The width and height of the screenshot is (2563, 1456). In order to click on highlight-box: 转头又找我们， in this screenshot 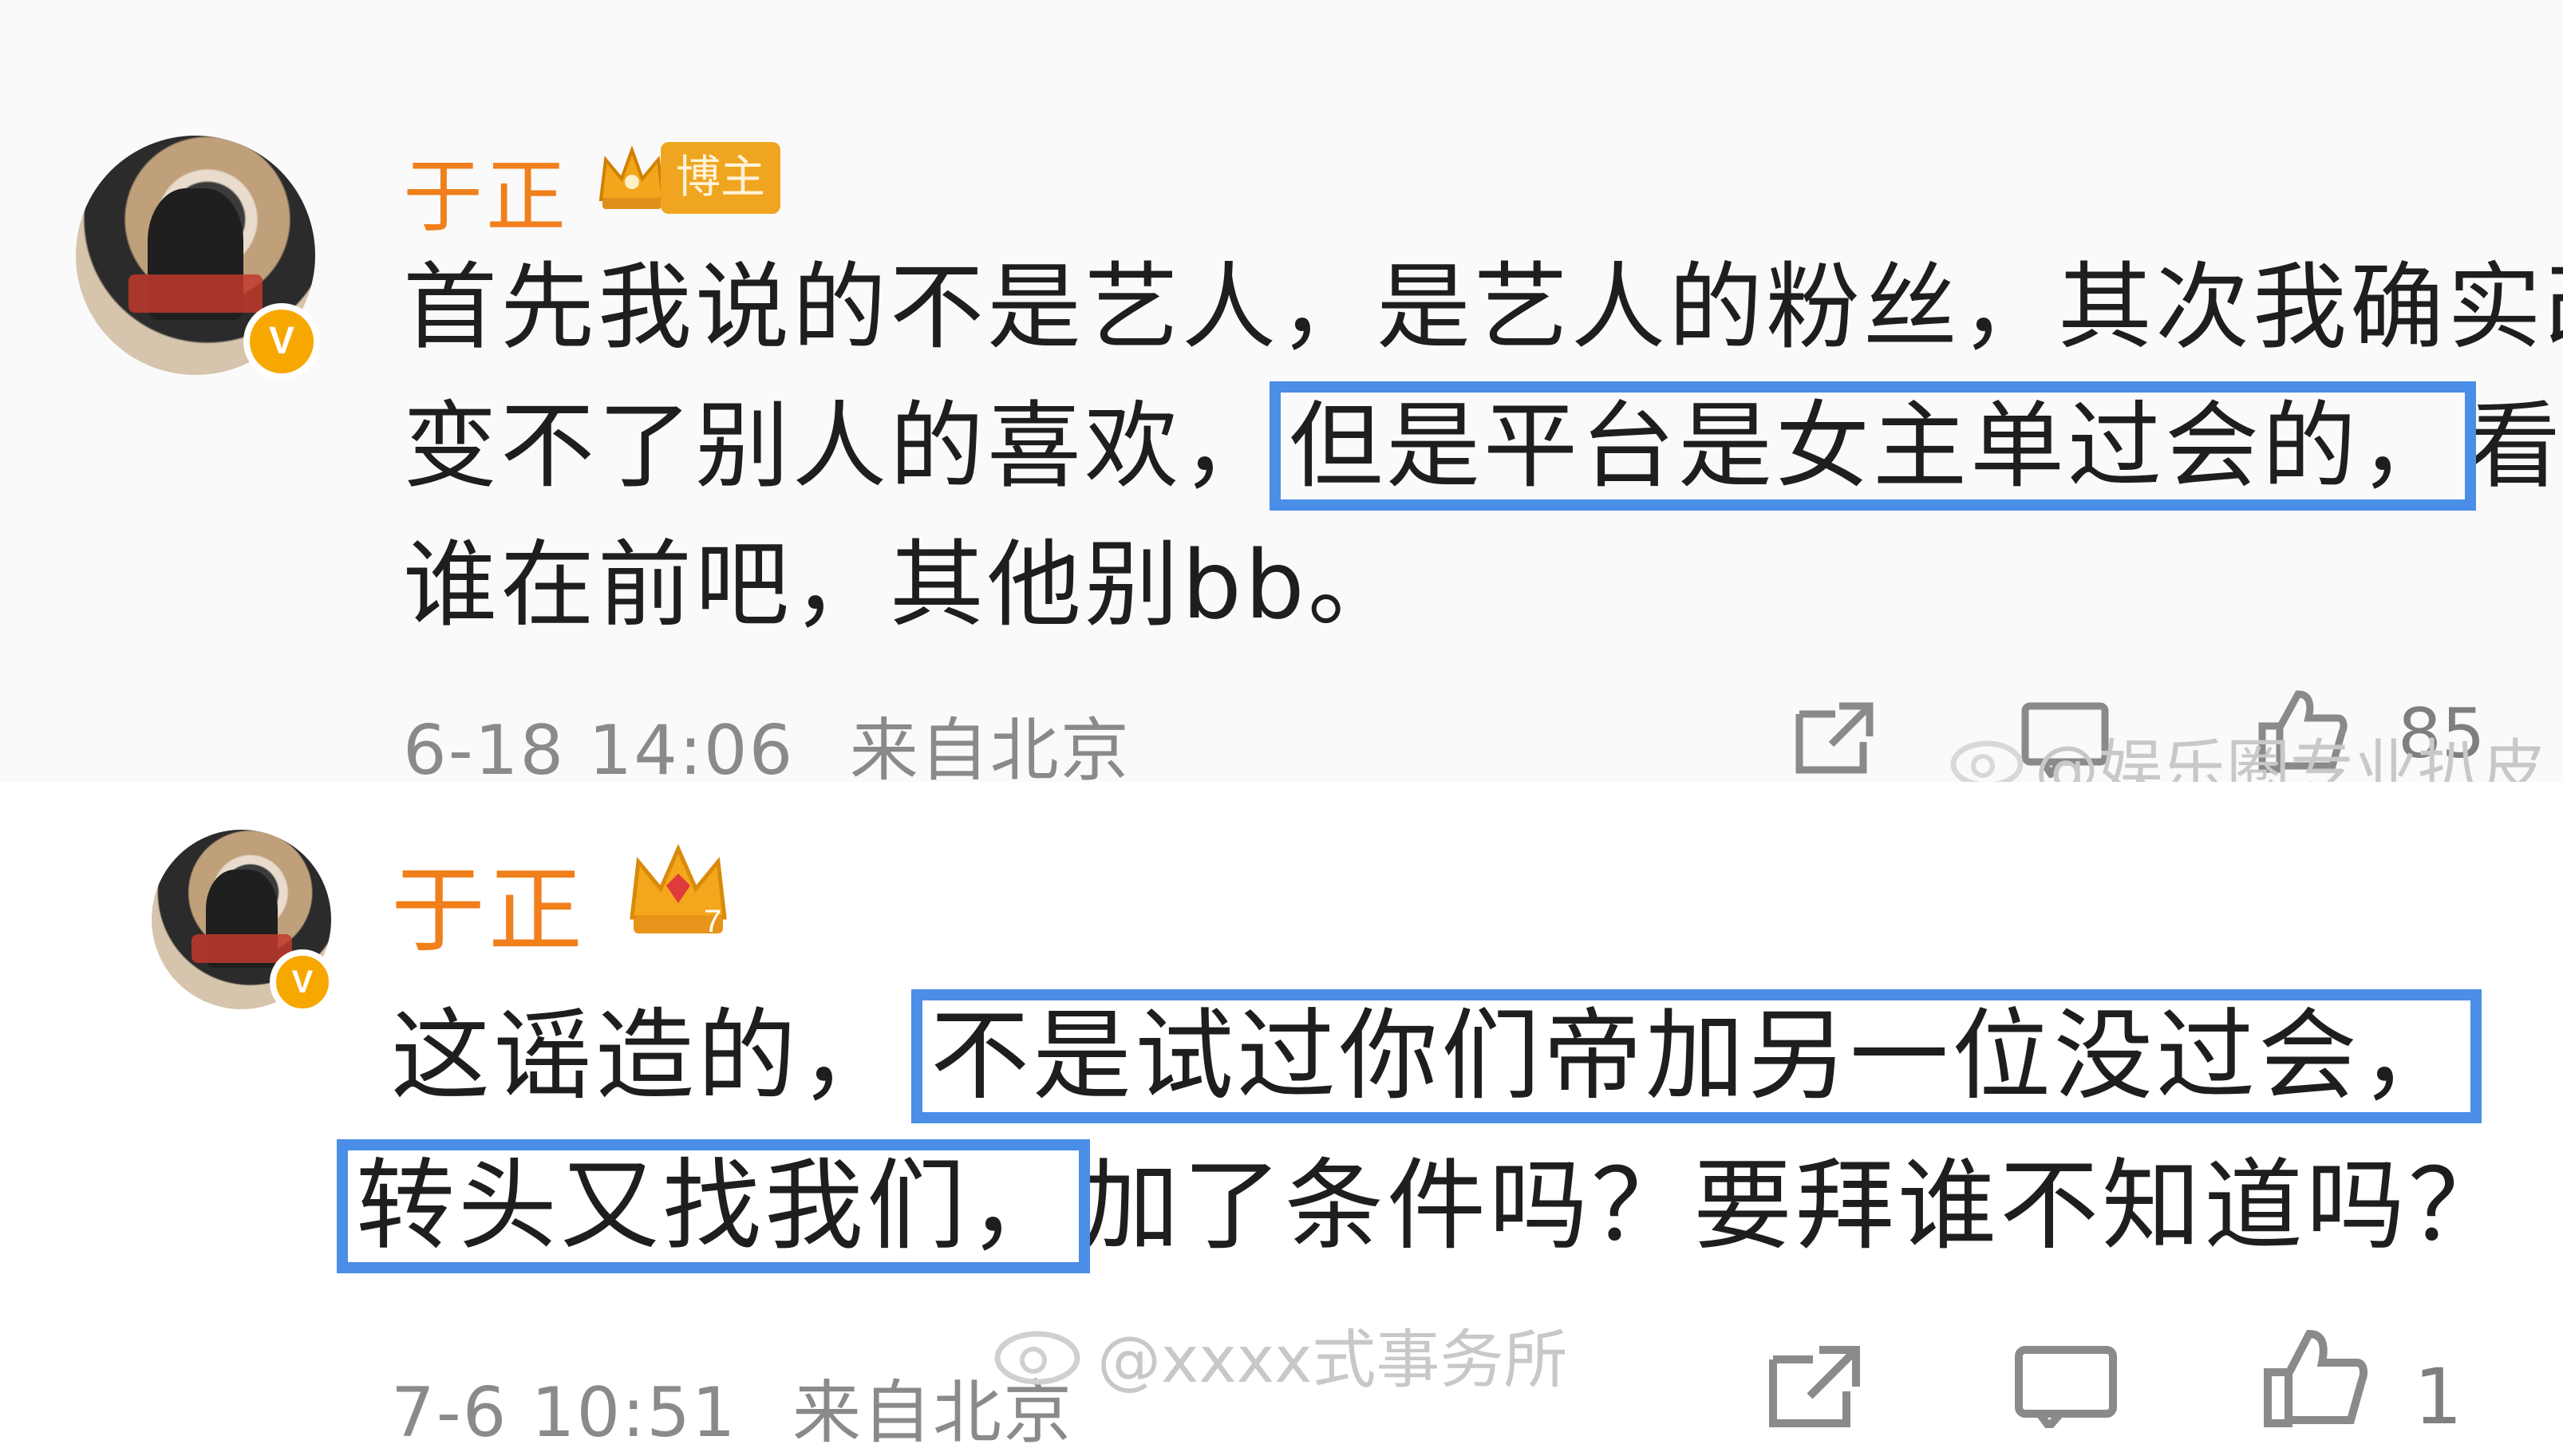, I will do `click(713, 1206)`.